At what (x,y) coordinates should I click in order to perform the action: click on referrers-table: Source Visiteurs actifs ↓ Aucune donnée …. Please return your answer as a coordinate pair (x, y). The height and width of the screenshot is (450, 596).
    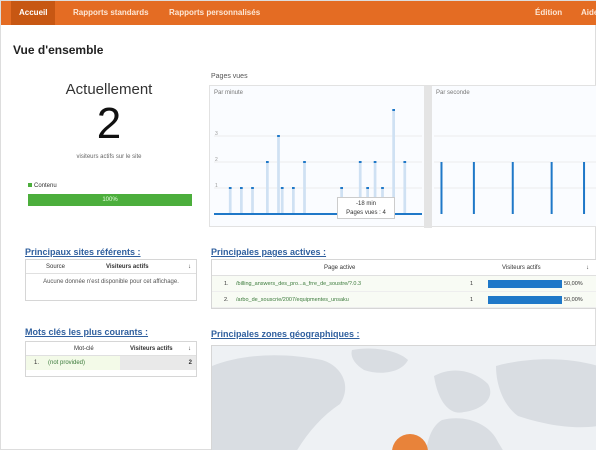
    Looking at the image, I should click on (111, 280).